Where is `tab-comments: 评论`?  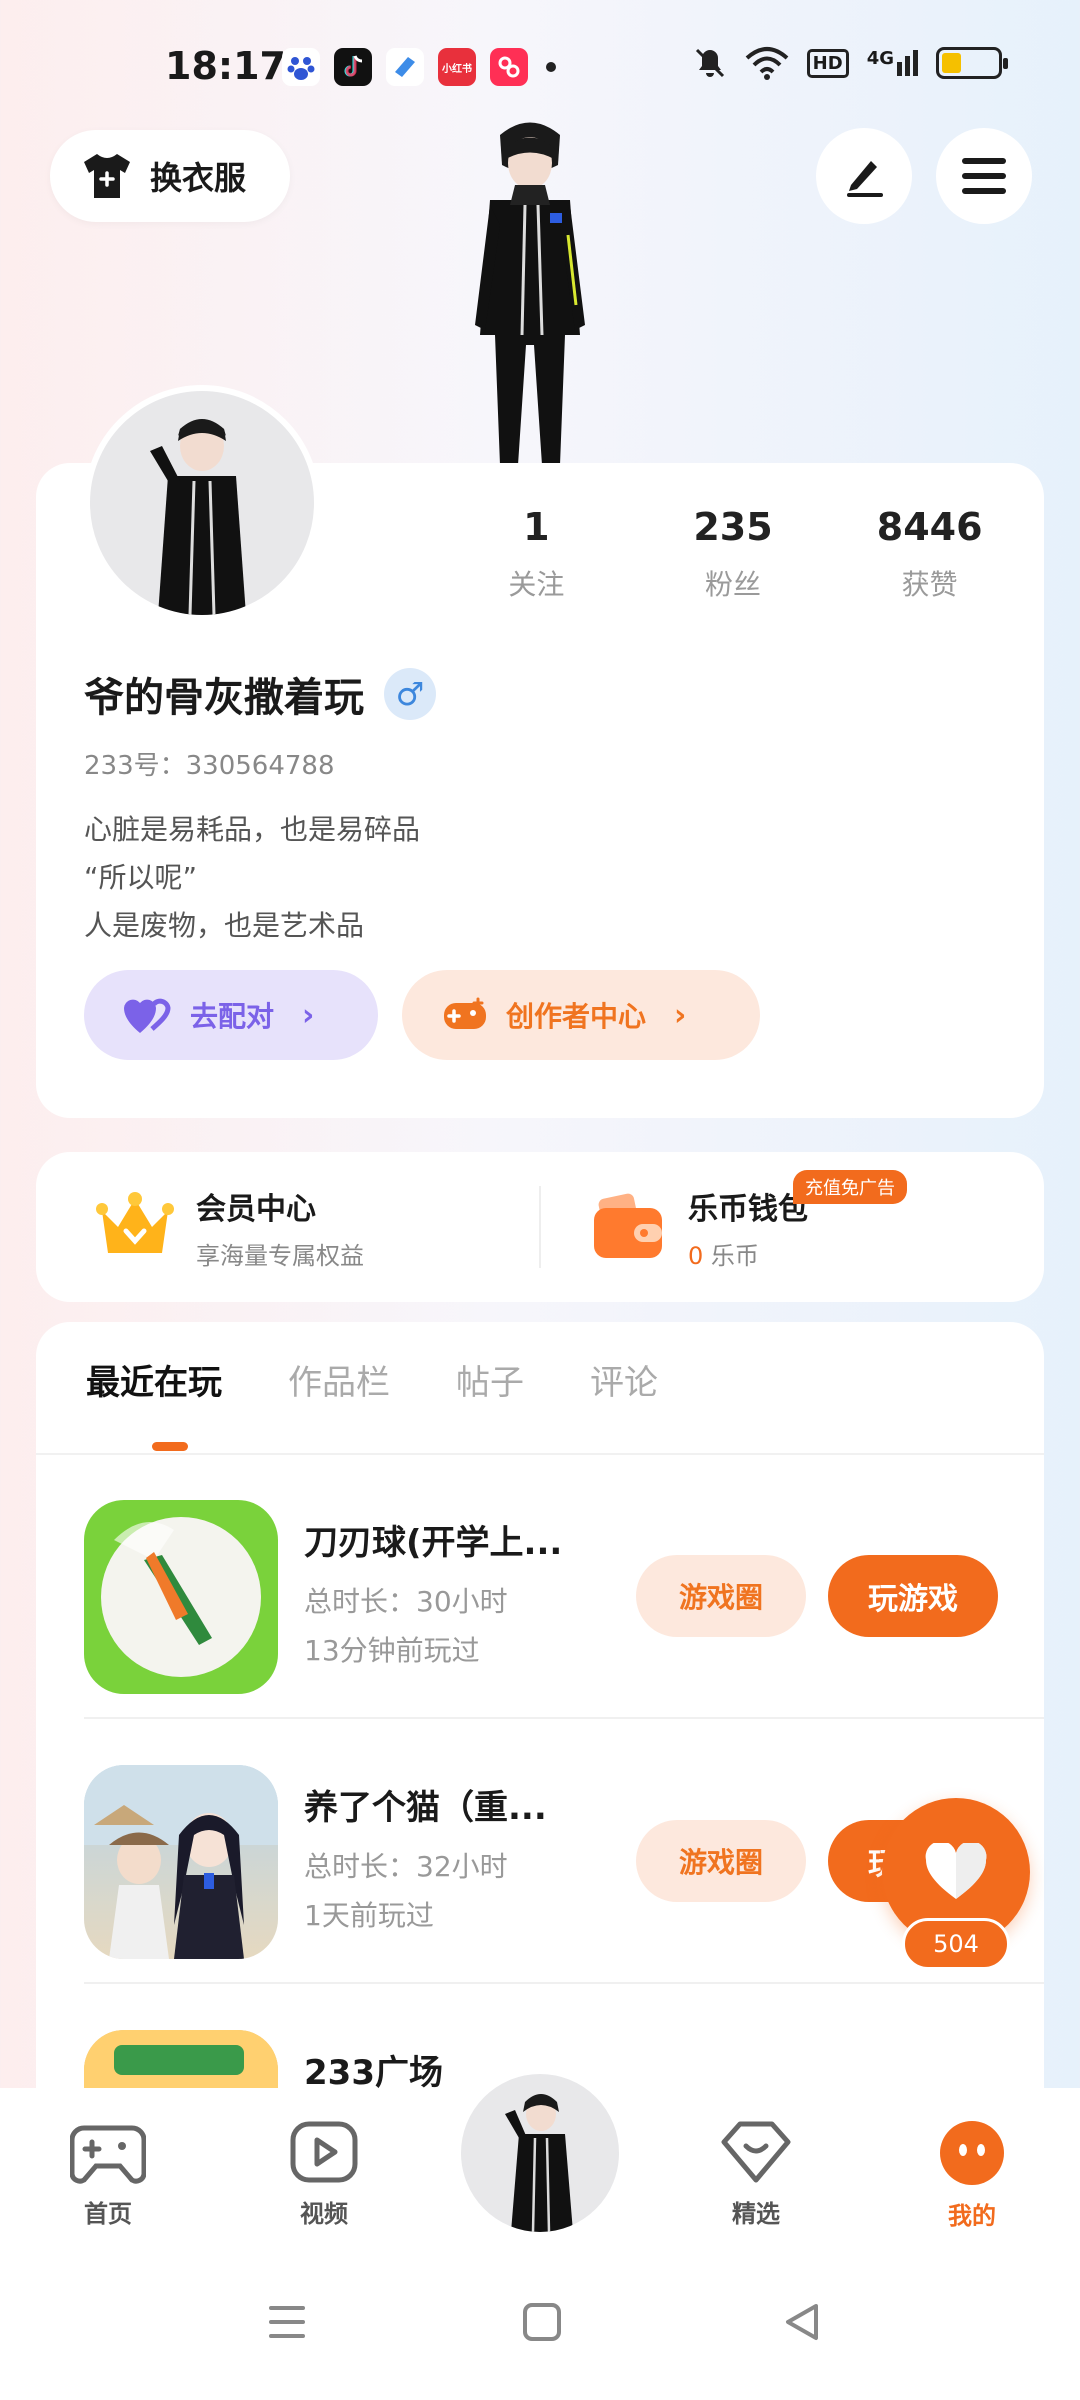 tab-comments: 评论 is located at coordinates (624, 1379).